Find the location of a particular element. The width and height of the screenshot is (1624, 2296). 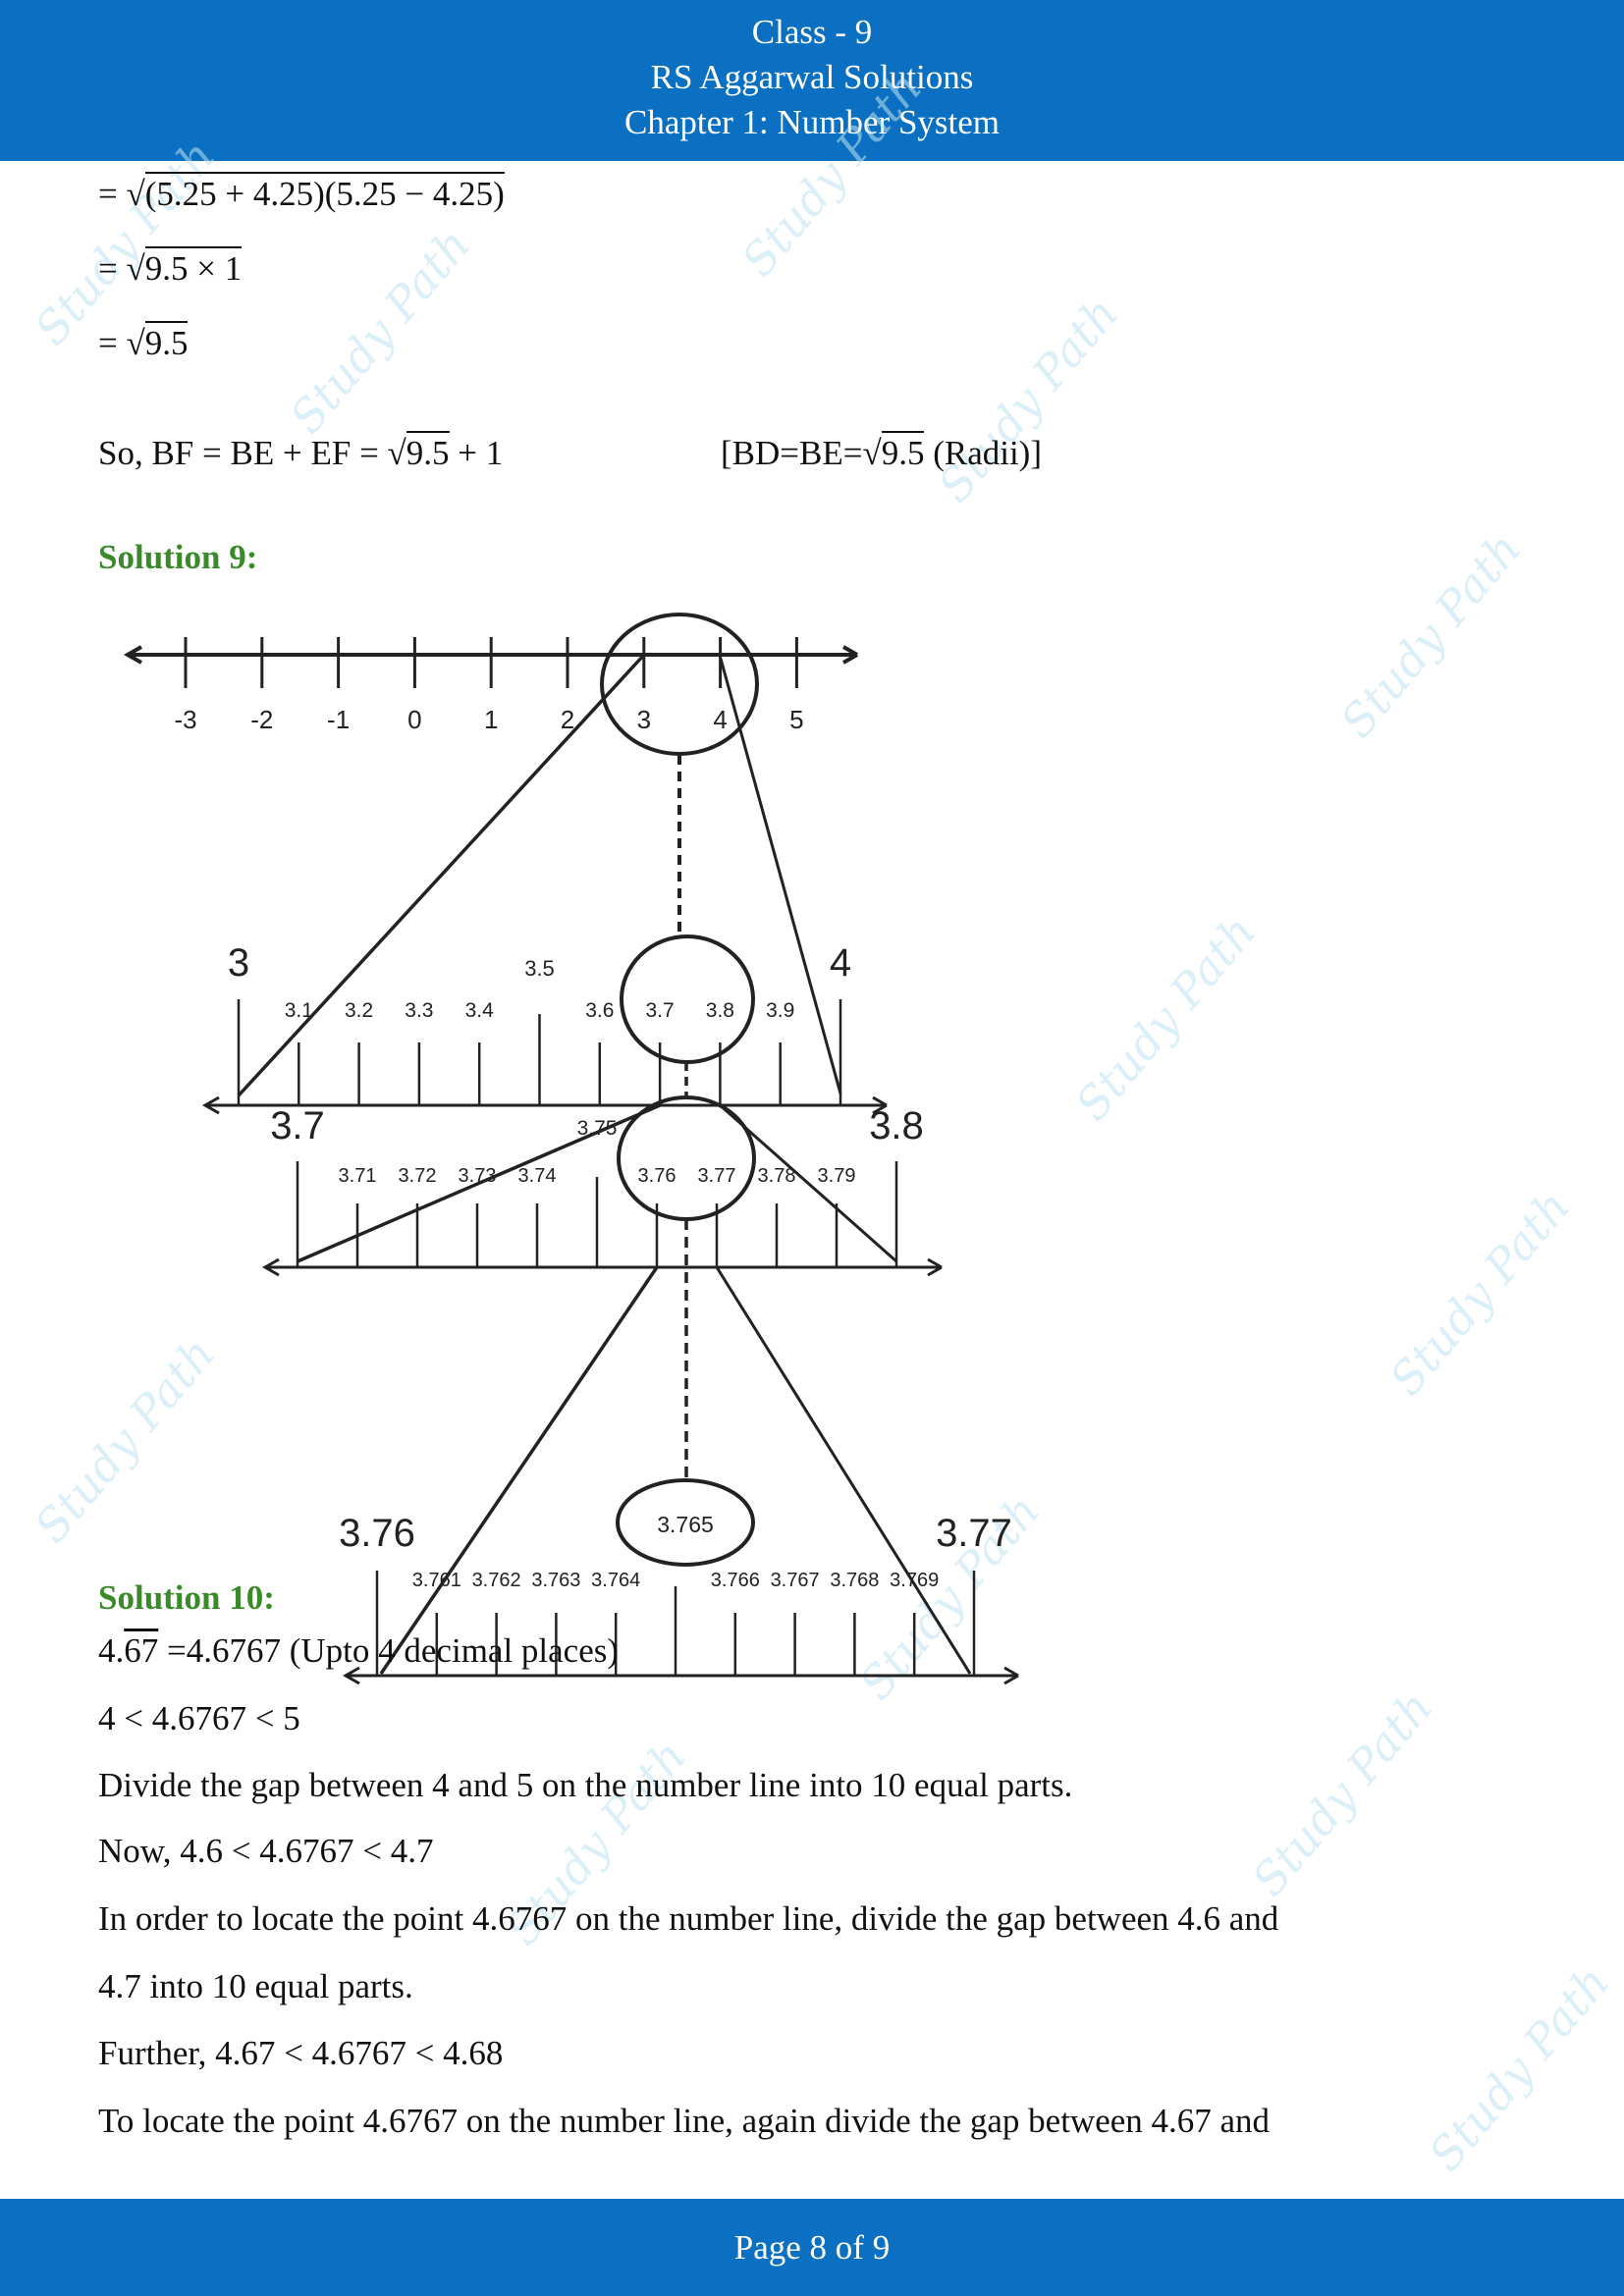

solution-10-line-4: Now, 4.6 < 4.6767 < 4.7 is located at coordinates (266, 1851).